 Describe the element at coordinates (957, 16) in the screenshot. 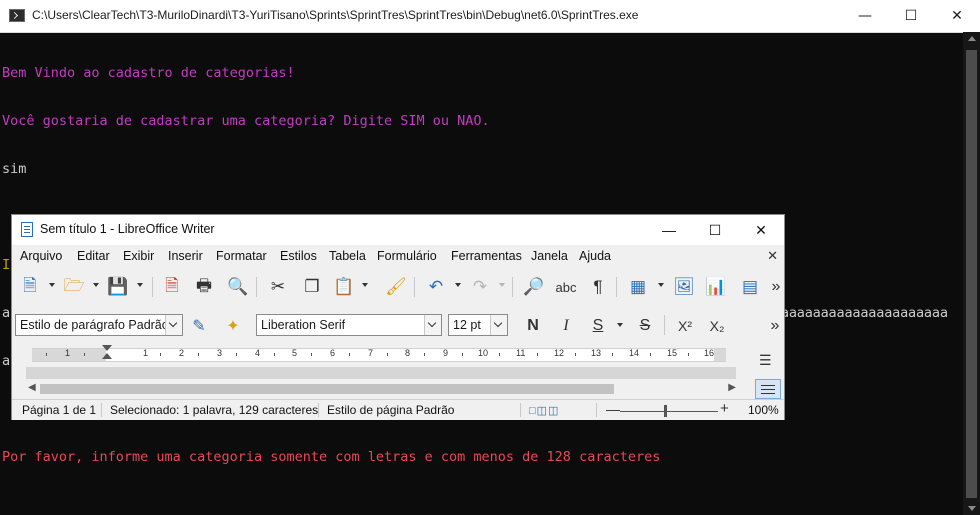

I see `close-button: ✕` at that location.